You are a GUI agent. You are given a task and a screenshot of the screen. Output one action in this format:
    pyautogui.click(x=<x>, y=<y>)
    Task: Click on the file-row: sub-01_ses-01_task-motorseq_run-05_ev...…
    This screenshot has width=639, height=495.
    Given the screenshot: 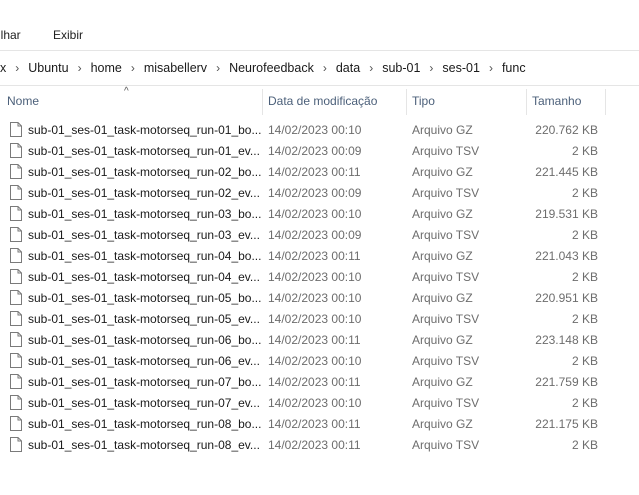 What is the action you would take?
    pyautogui.click(x=319, y=319)
    